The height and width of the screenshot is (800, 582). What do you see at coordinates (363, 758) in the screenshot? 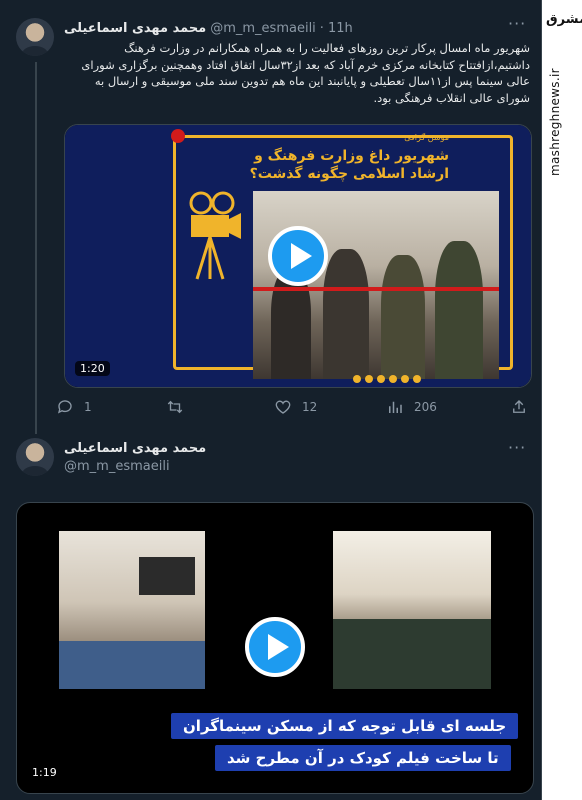
I see `video-caption-line2: تا ساخت فیلم کودک در آن مطرح شد` at bounding box center [363, 758].